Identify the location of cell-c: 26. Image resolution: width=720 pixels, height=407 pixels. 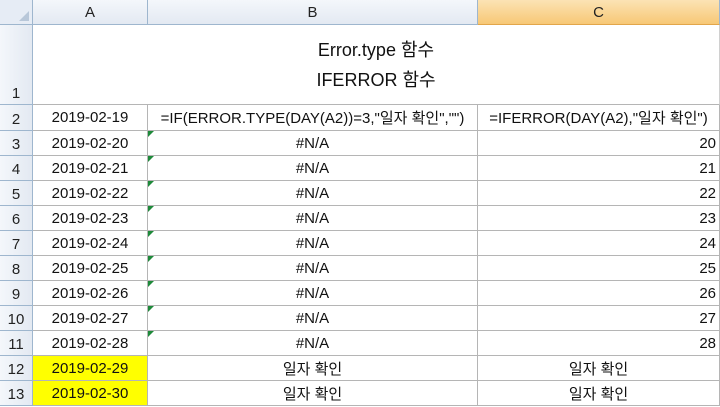
(599, 293).